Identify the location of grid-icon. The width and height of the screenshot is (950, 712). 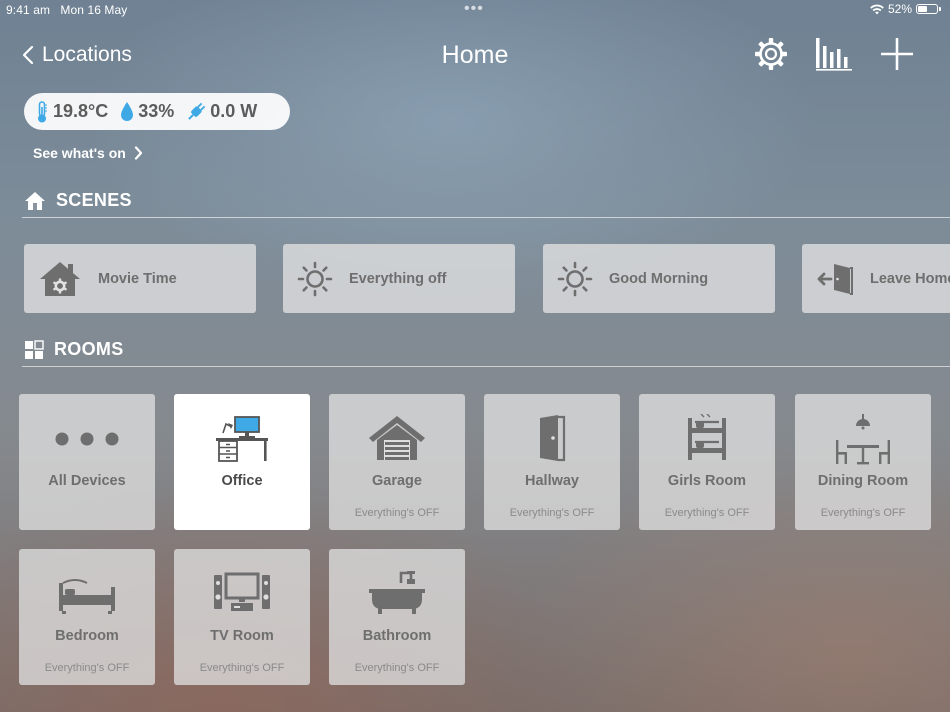
(34, 349).